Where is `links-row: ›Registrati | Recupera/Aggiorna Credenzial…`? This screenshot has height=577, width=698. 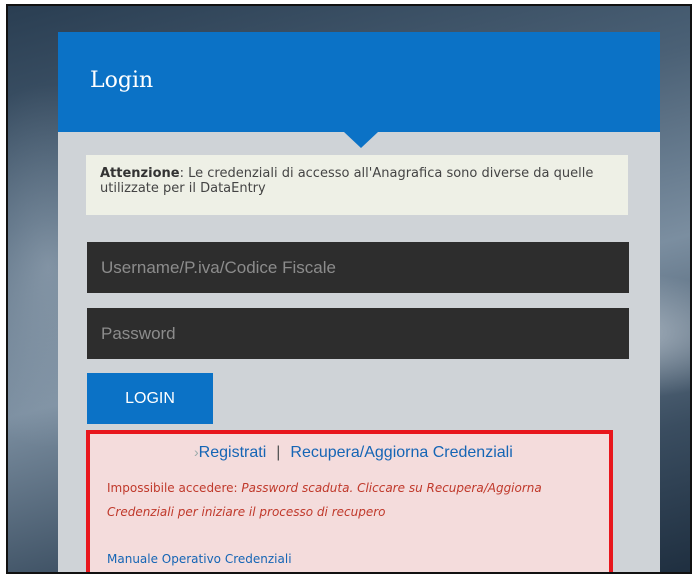 links-row: ›Registrati | Recupera/Aggiorna Credenzial… is located at coordinates (353, 453).